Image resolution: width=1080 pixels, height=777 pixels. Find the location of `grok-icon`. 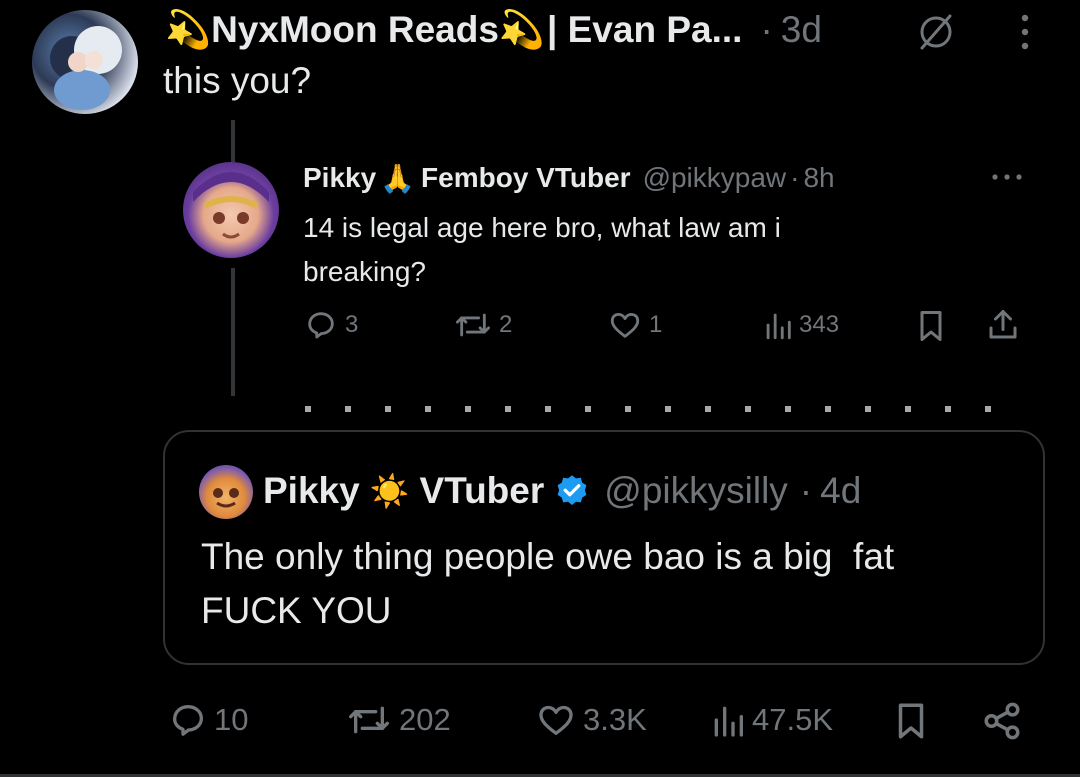

grok-icon is located at coordinates (936, 32).